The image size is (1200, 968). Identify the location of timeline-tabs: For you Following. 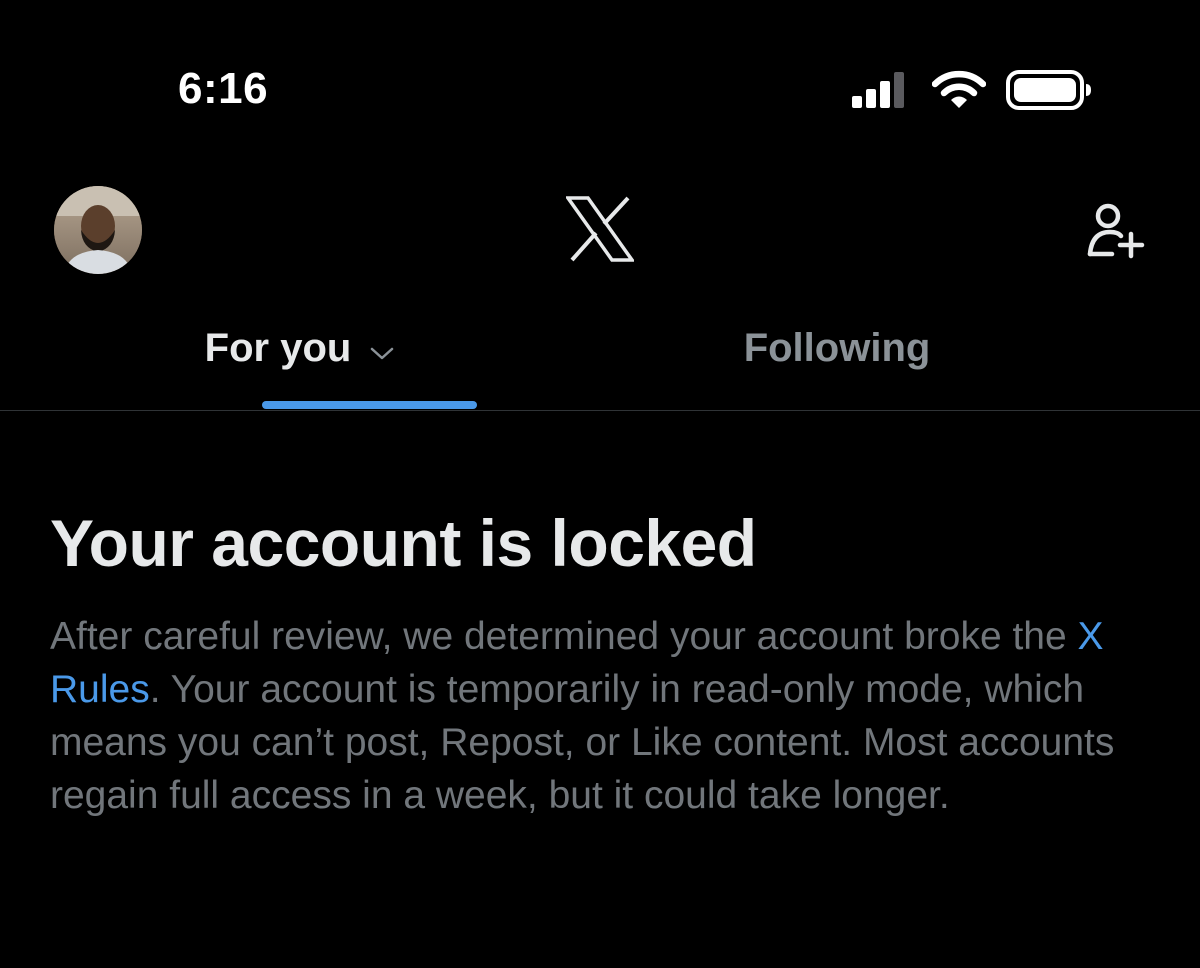
(600, 355).